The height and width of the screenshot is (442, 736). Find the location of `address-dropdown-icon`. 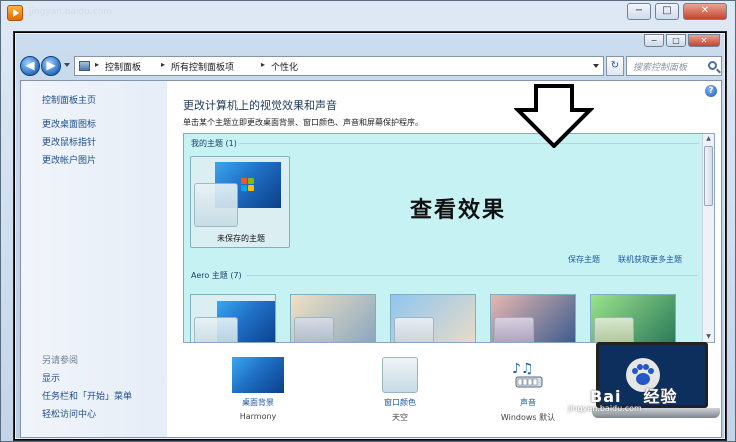

address-dropdown-icon is located at coordinates (596, 66).